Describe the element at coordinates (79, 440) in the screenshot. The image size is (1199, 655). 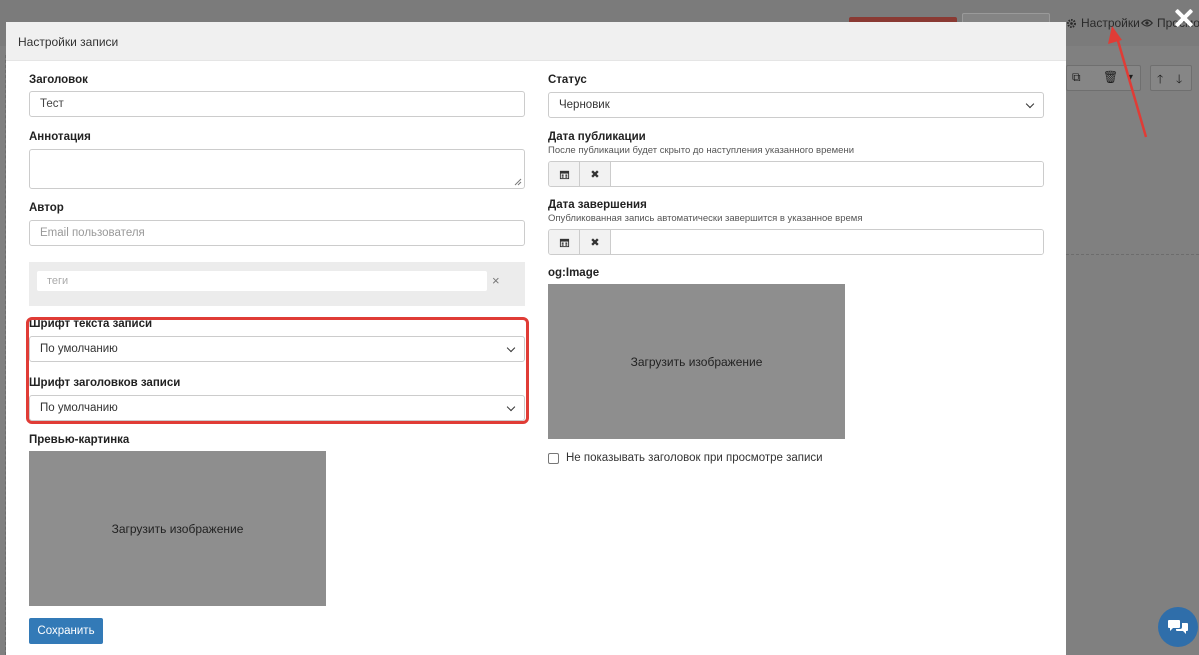
I see `preview-image-label: Превью-картинка` at that location.